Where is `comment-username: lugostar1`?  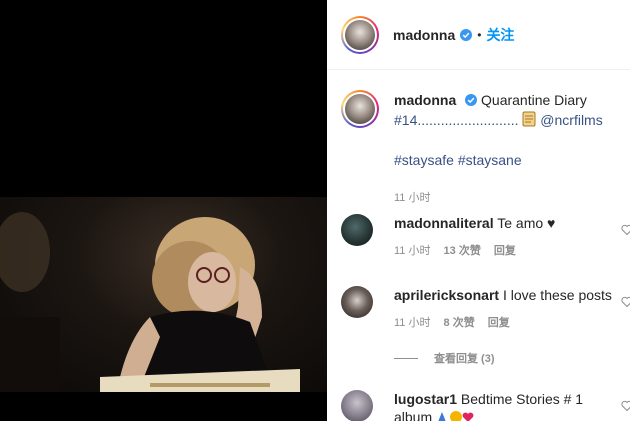 comment-username: lugostar1 is located at coordinates (425, 399).